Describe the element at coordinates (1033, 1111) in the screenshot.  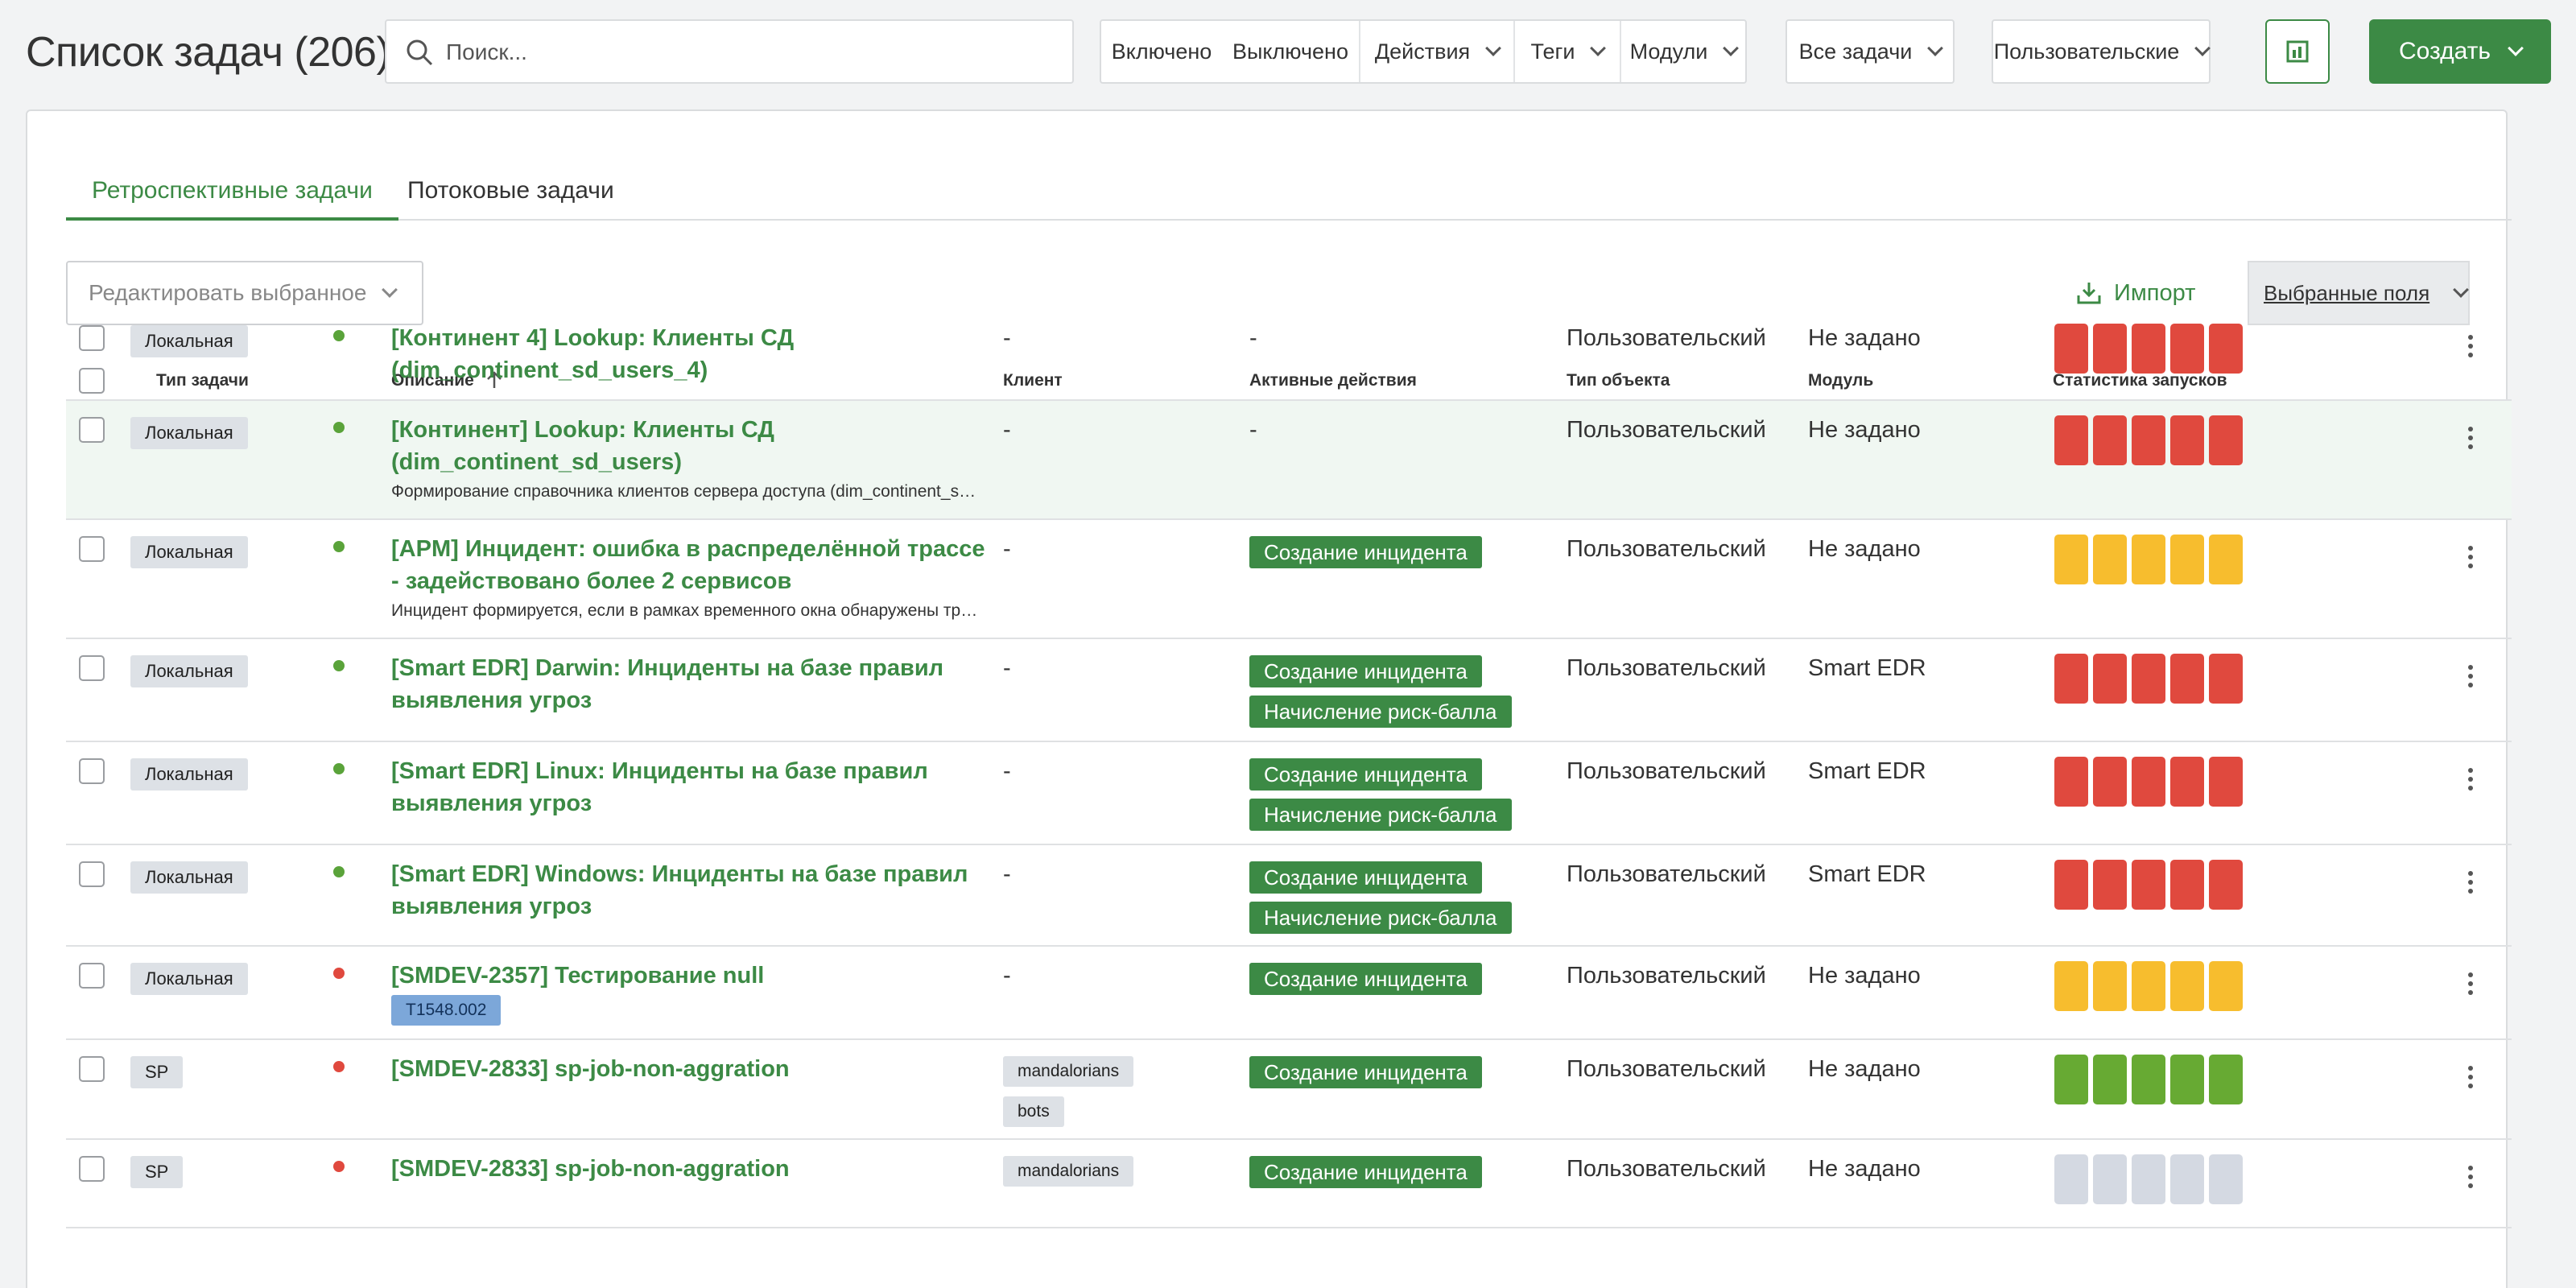
I see `client-tag: bots` at that location.